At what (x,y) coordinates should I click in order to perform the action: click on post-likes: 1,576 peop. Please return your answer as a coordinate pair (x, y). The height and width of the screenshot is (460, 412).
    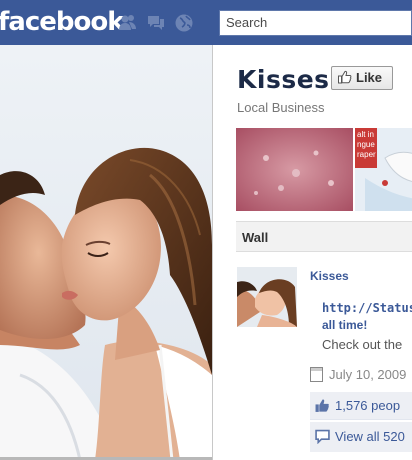
    Looking at the image, I should click on (361, 406).